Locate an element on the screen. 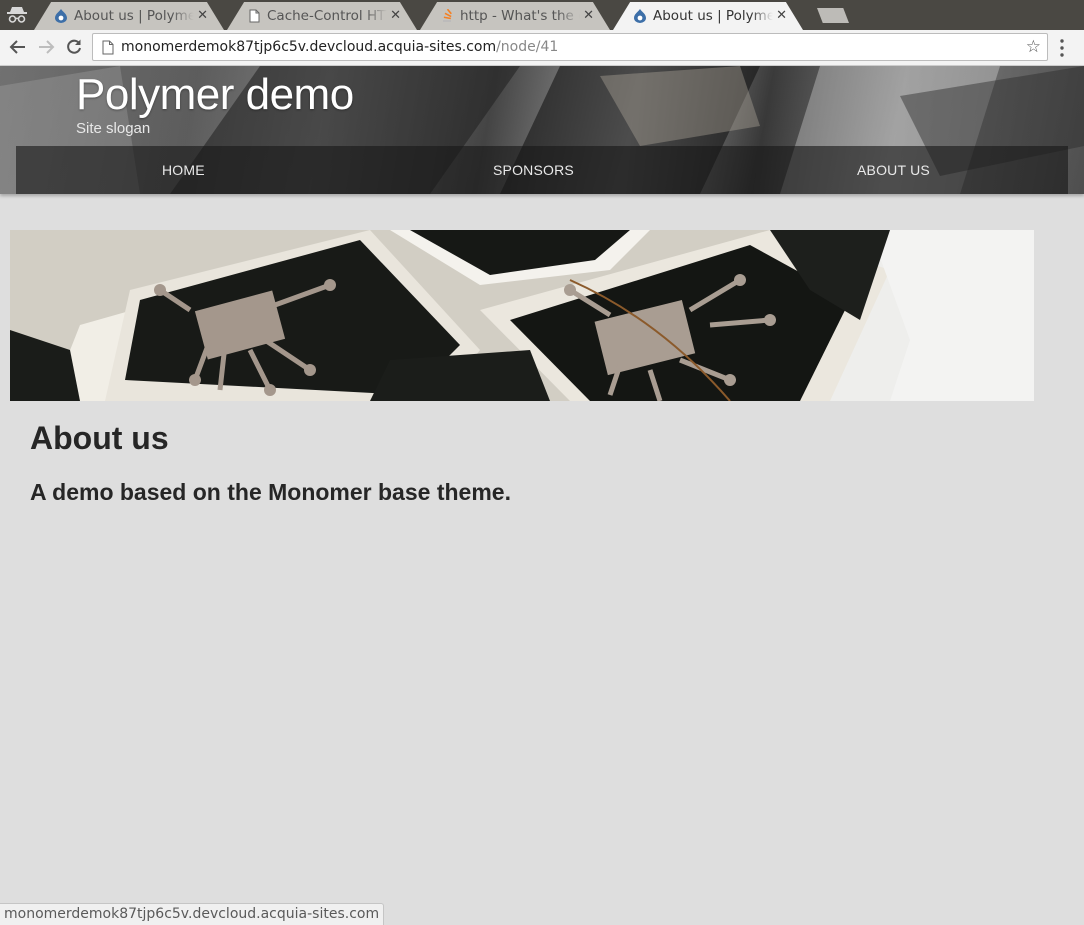  browser-tab: http - What's the difference ✕ is located at coordinates (515, 16).